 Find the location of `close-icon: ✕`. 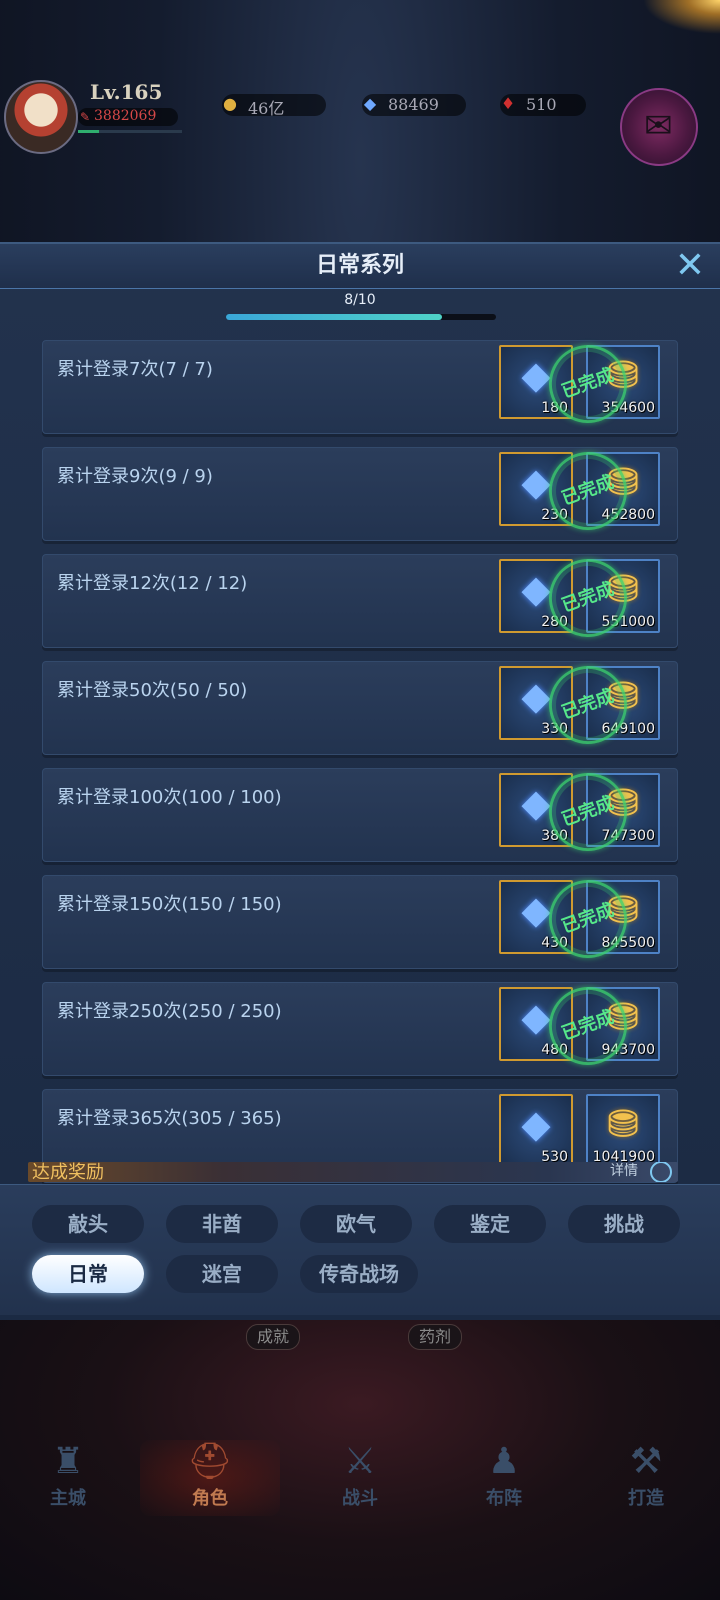

close-icon: ✕ is located at coordinates (690, 266).